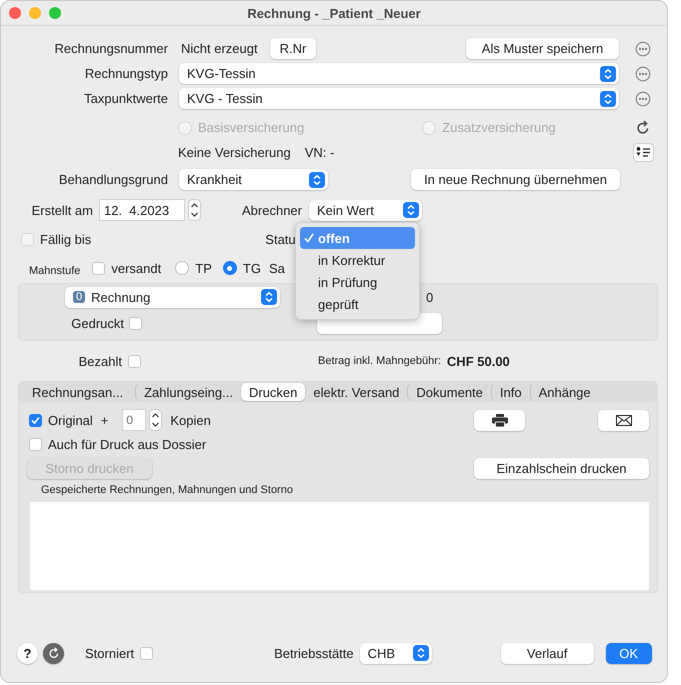  What do you see at coordinates (293, 48) in the screenshot?
I see `number-button: R.Nr` at bounding box center [293, 48].